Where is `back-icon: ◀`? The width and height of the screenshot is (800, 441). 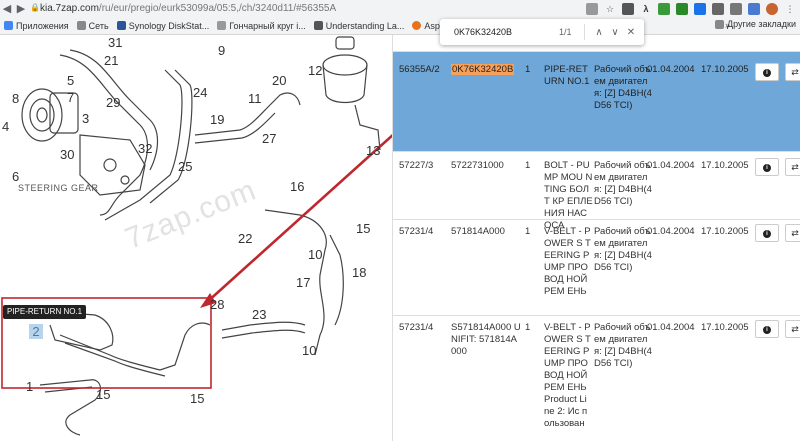
back-icon: ◀ is located at coordinates (7, 8).